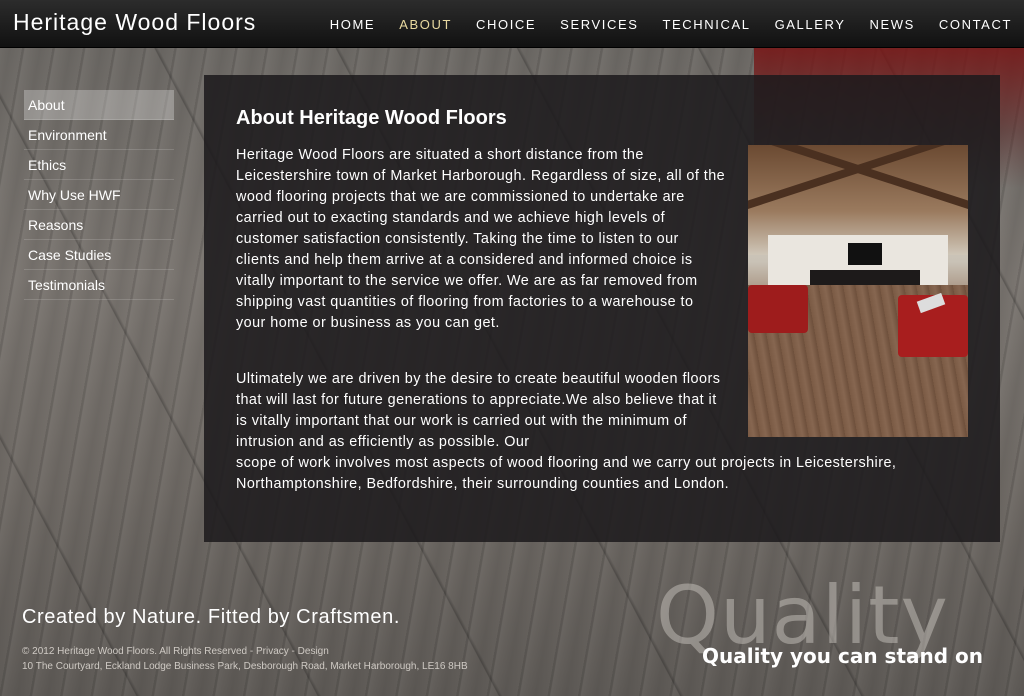 Image resolution: width=1024 pixels, height=696 pixels. I want to click on nav-gallery: GALLERY, so click(810, 24).